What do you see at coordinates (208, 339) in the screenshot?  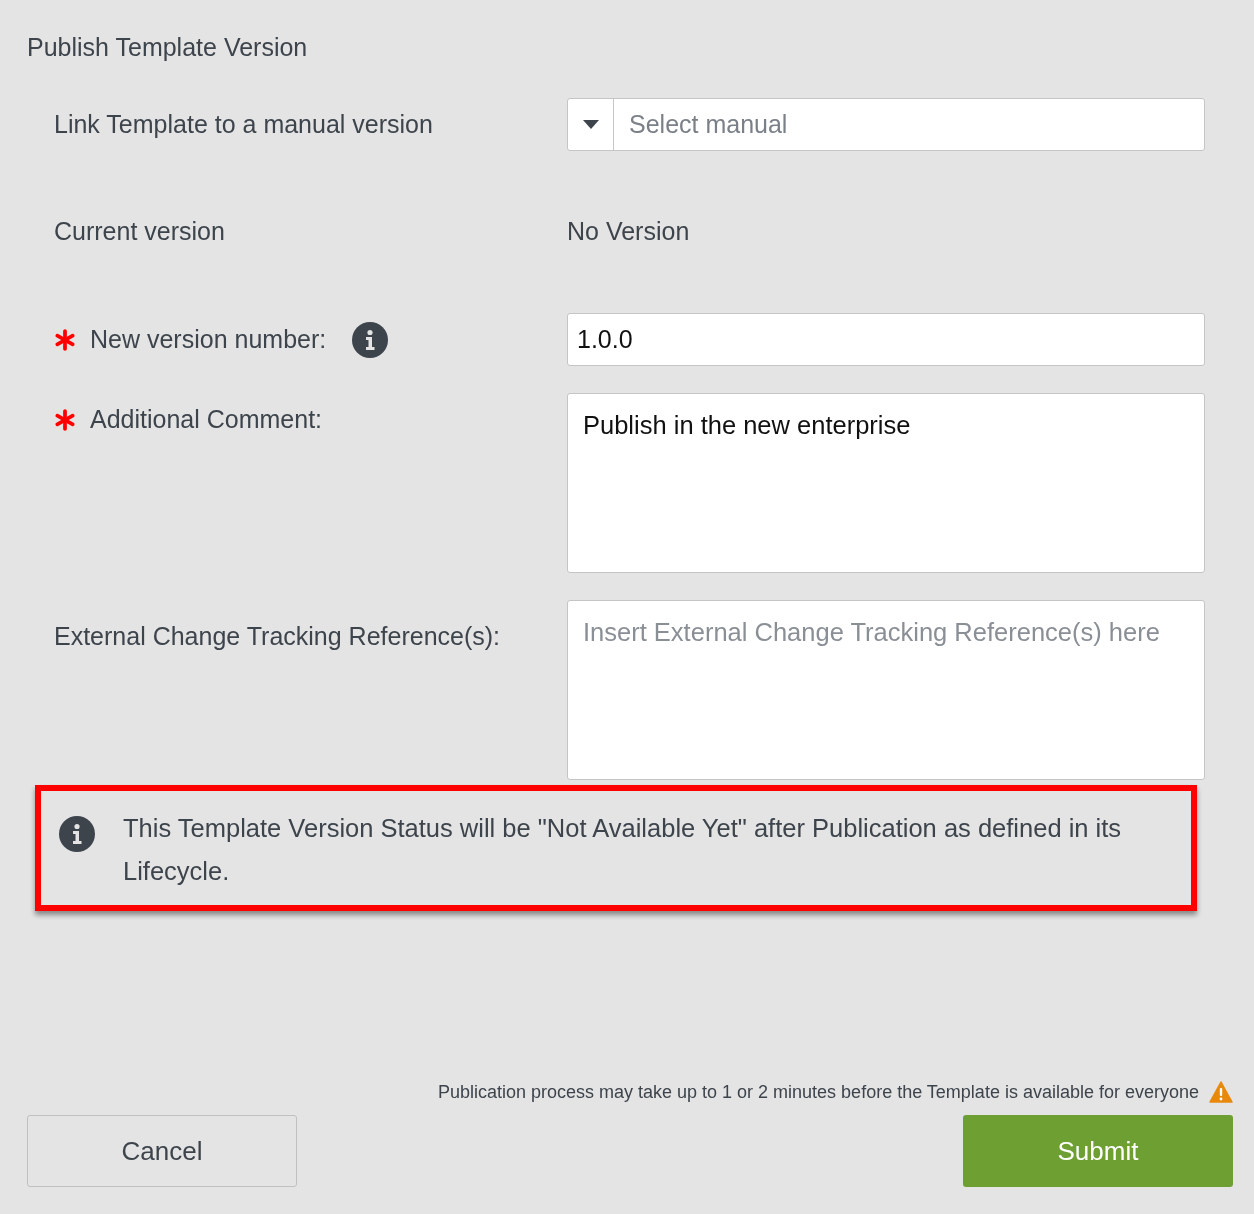 I see `field-label: New version number:` at bounding box center [208, 339].